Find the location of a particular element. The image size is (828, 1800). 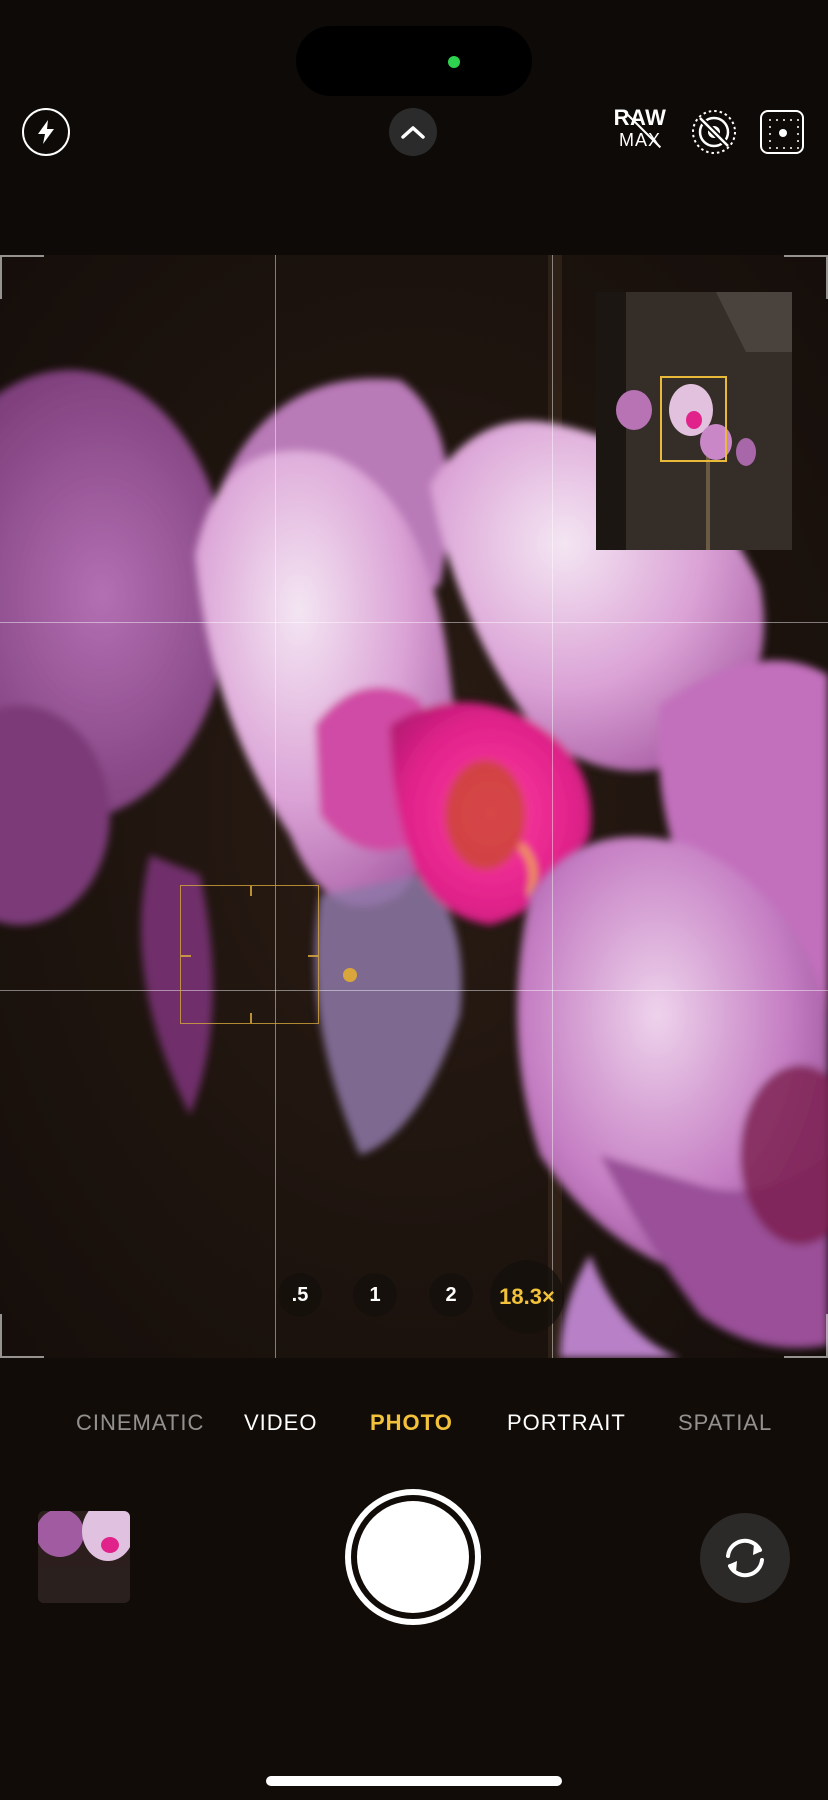

focus-tick-top is located at coordinates (251, 891).